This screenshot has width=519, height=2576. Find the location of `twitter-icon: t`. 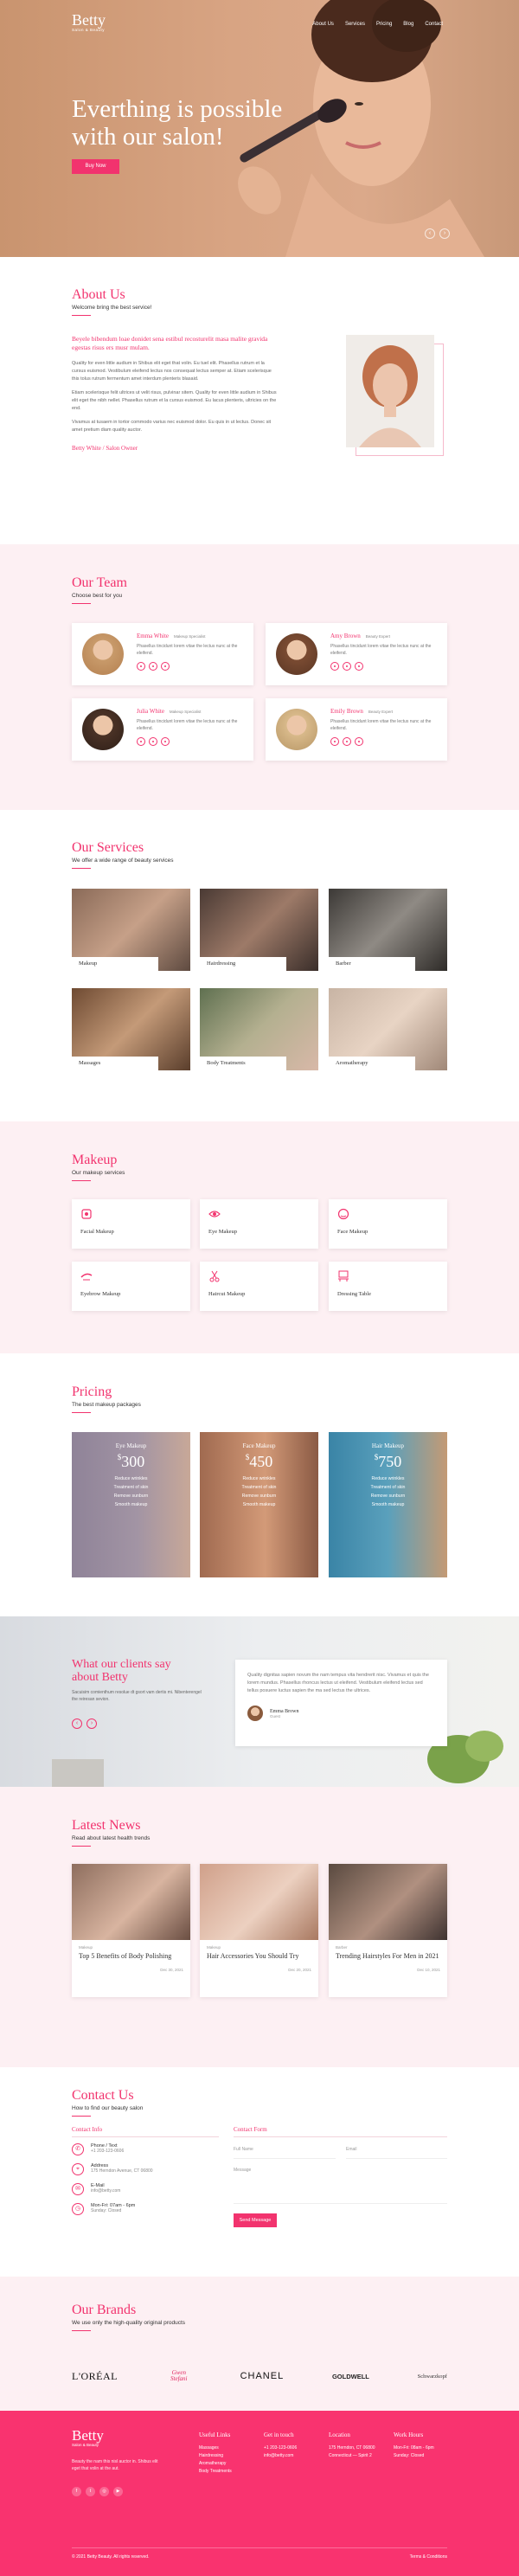

twitter-icon: t is located at coordinates (90, 2492).